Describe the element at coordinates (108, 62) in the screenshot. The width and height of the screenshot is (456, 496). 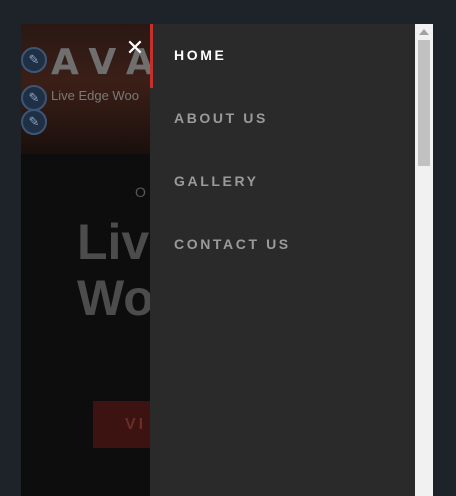
I see `site-logo: AVA` at that location.